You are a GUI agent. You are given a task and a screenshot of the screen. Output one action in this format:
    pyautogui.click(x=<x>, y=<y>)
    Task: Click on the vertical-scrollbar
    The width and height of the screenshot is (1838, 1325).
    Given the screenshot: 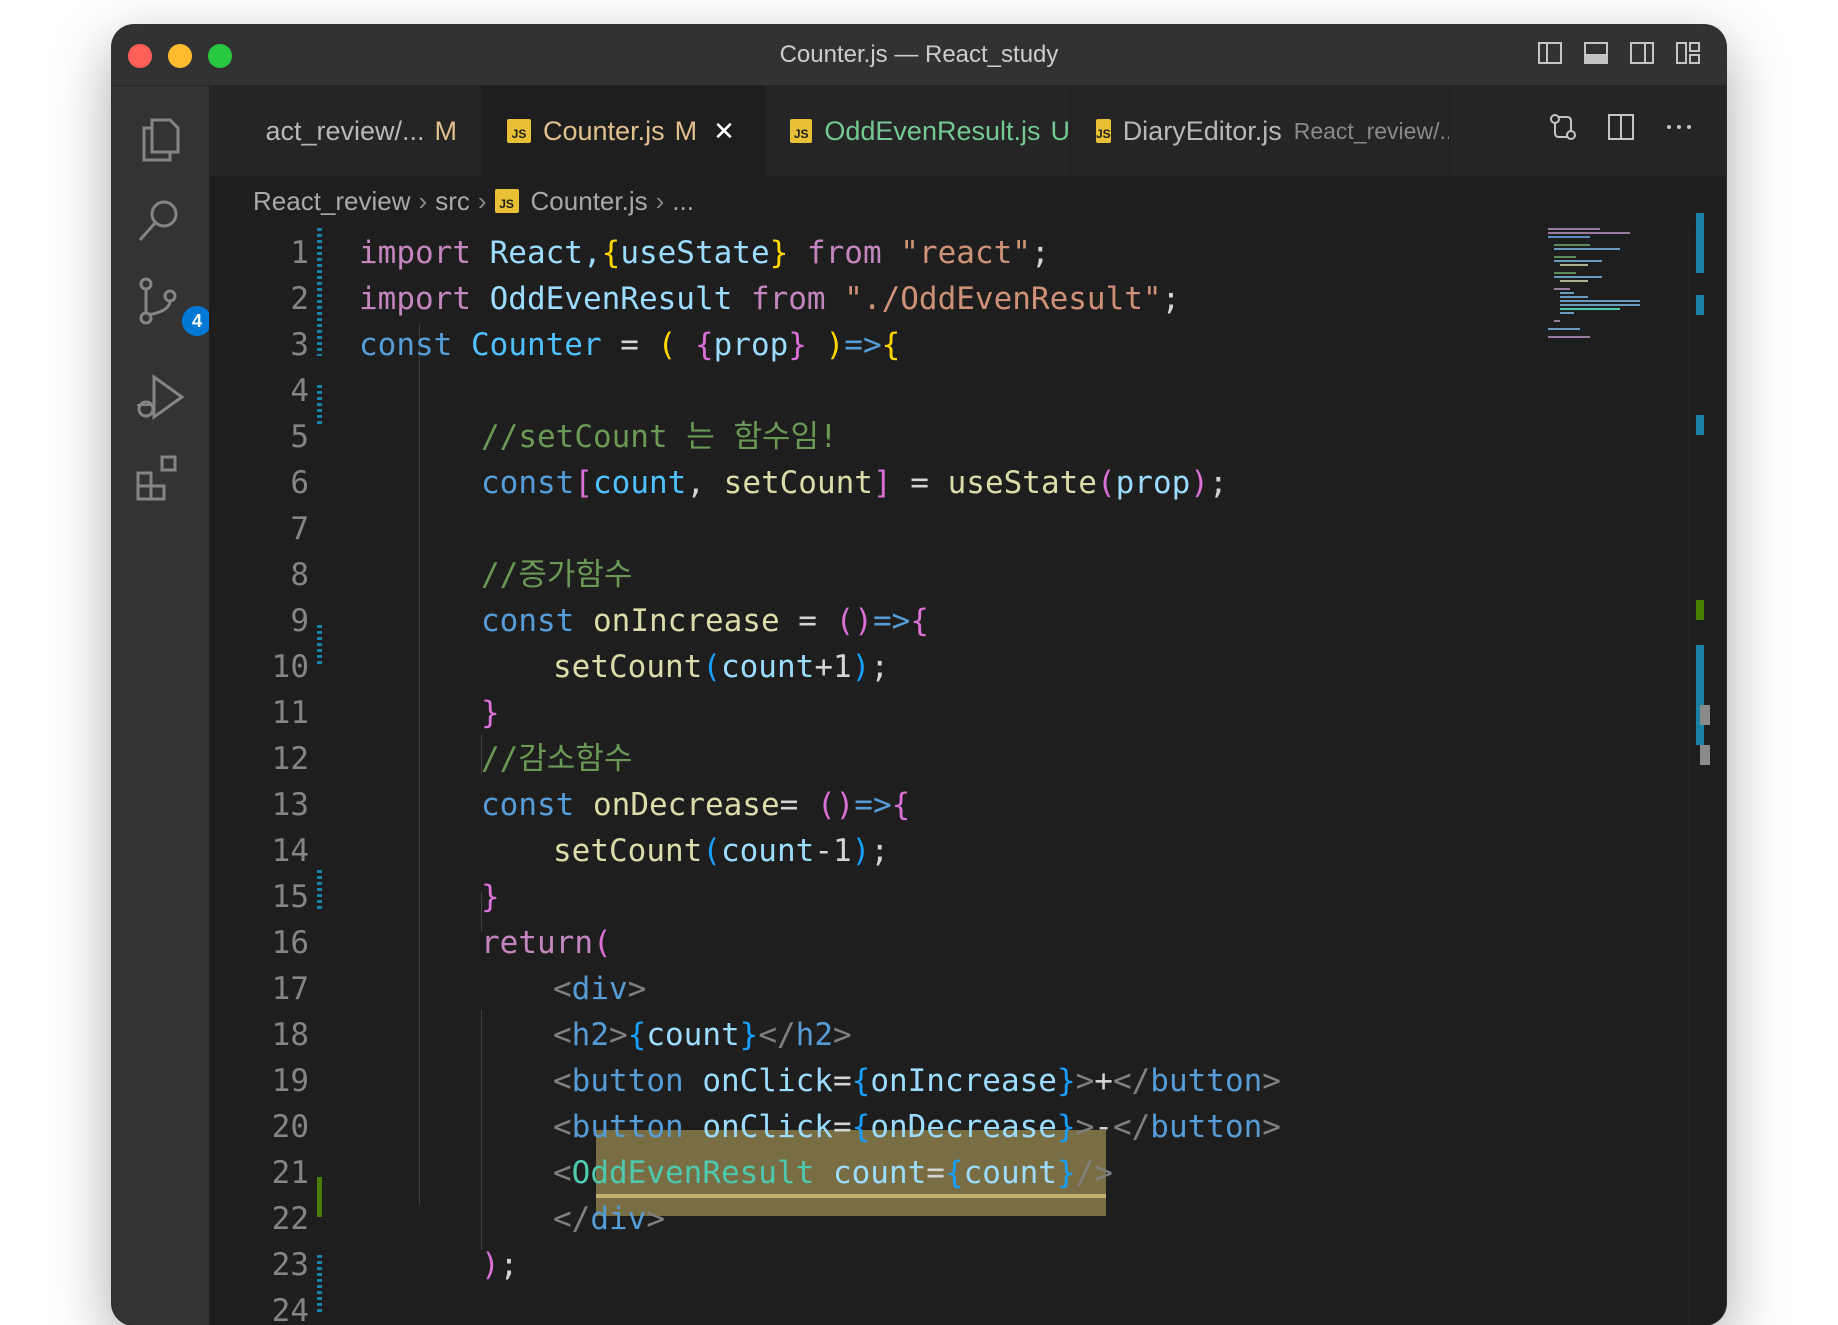 What is the action you would take?
    pyautogui.click(x=1702, y=769)
    